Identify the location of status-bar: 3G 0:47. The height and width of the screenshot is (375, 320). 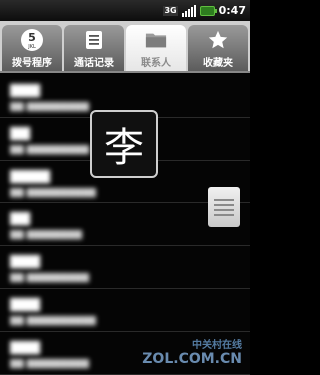
(125, 10).